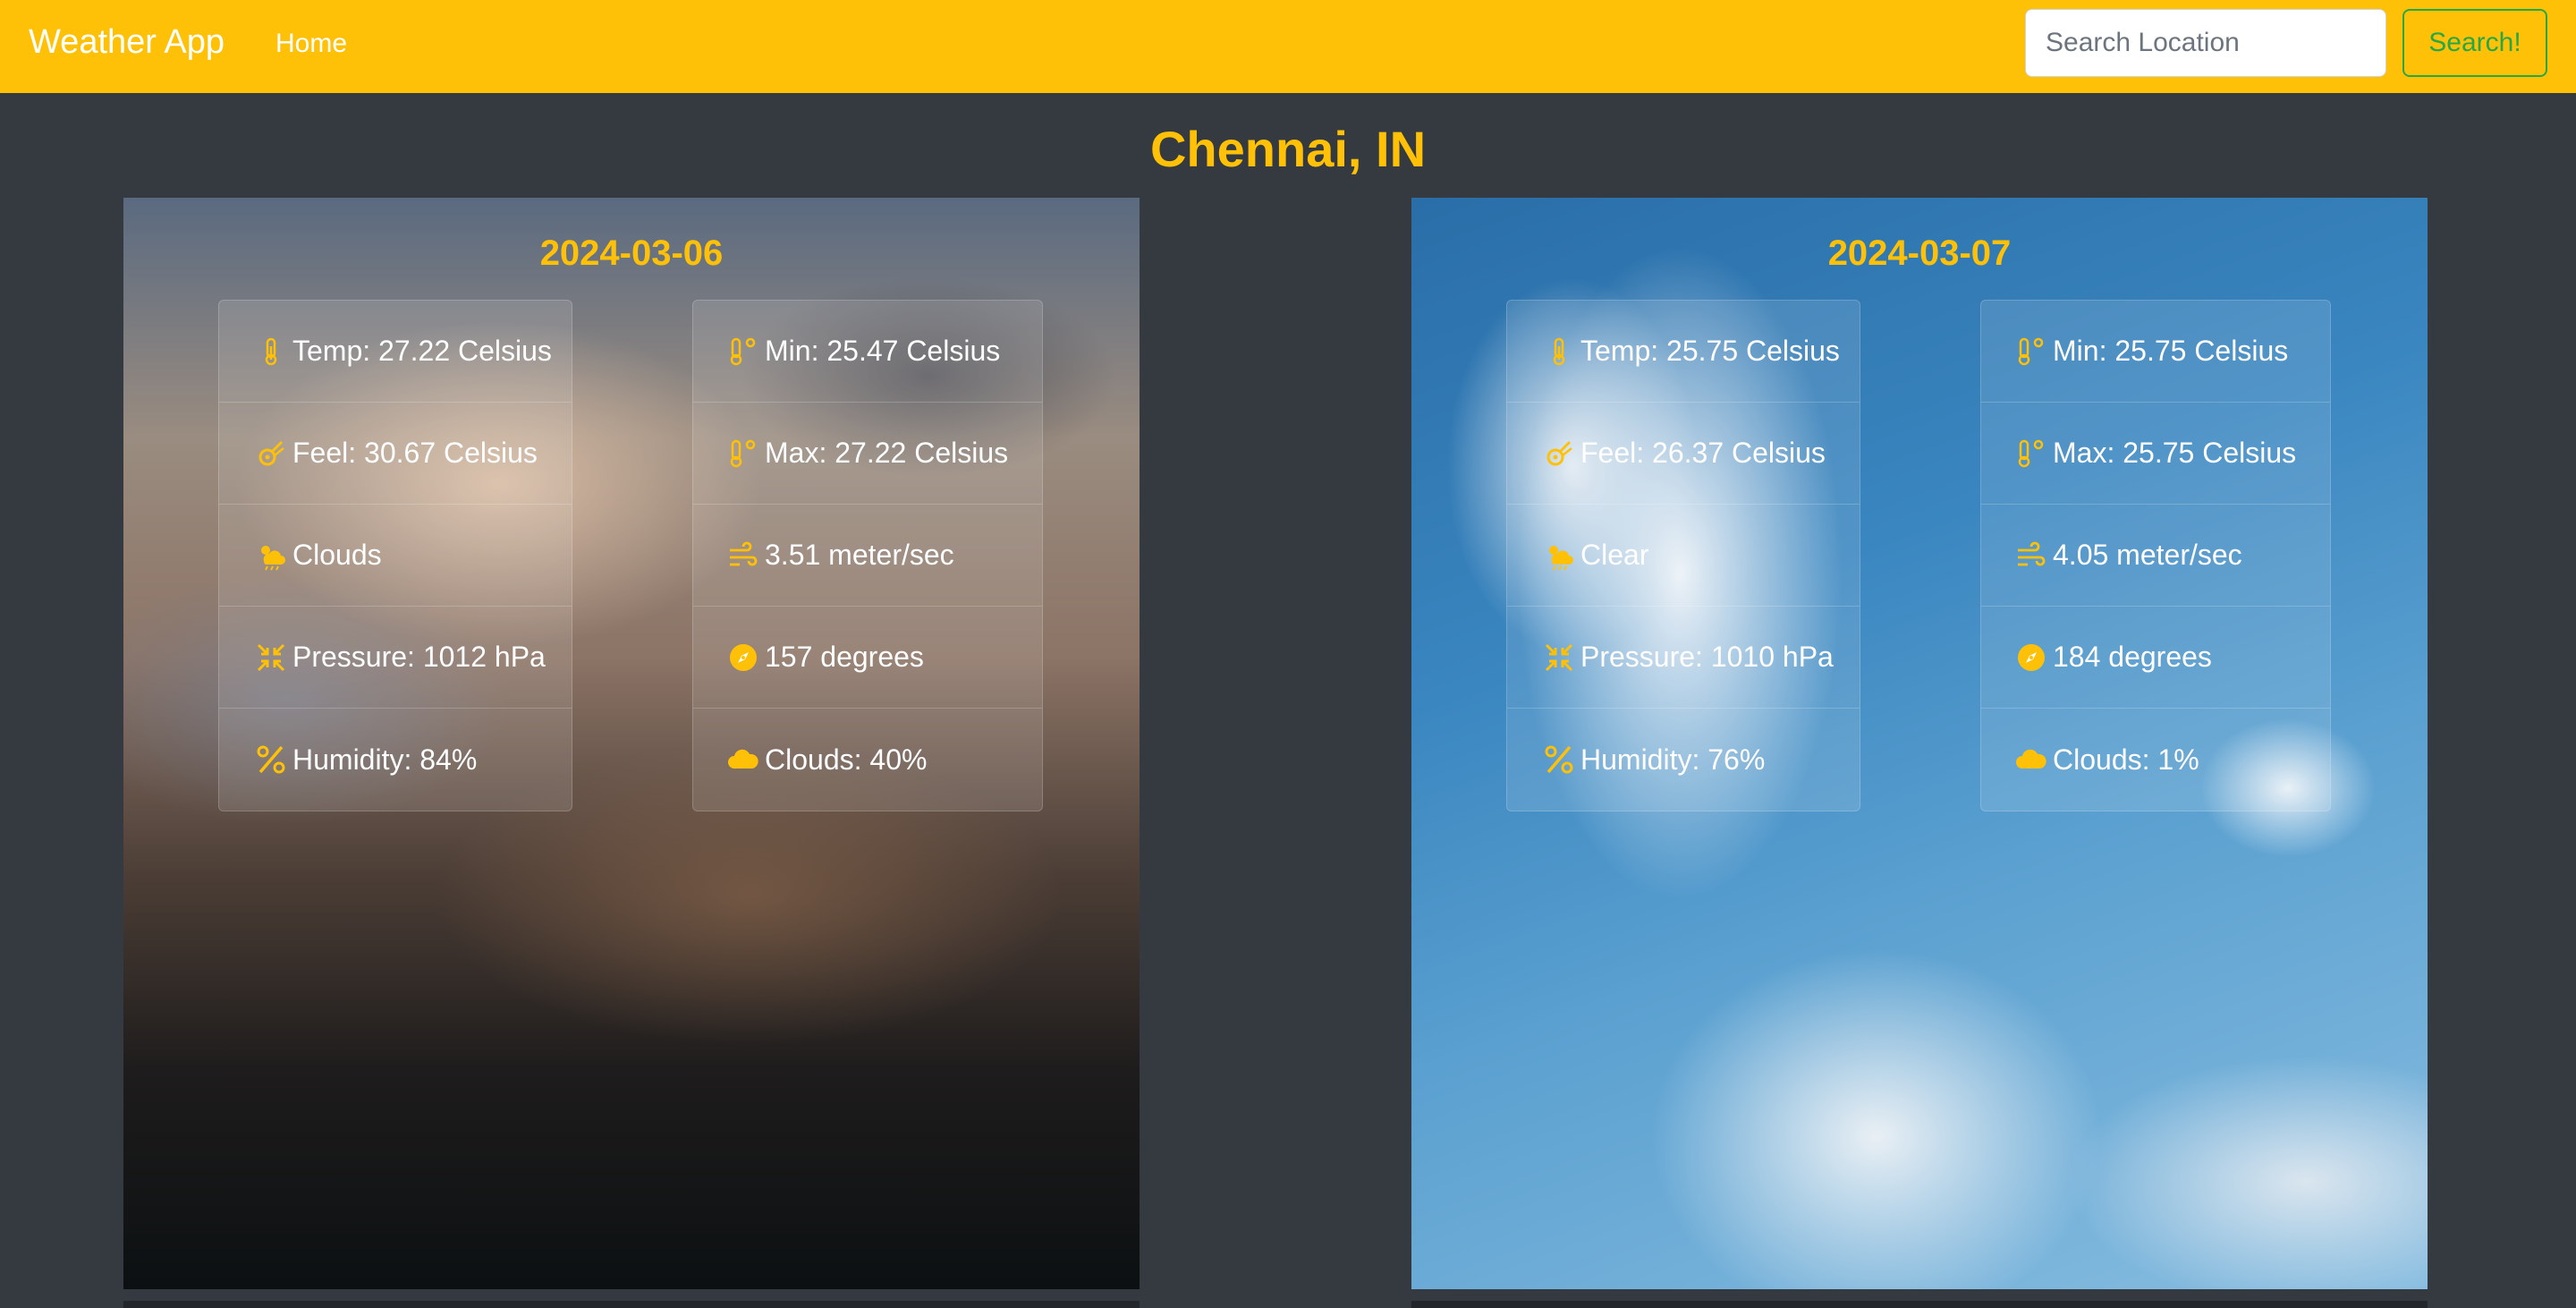  Describe the element at coordinates (415, 453) in the screenshot. I see `weather-item-label: Feel: 30.67 Celsius` at that location.